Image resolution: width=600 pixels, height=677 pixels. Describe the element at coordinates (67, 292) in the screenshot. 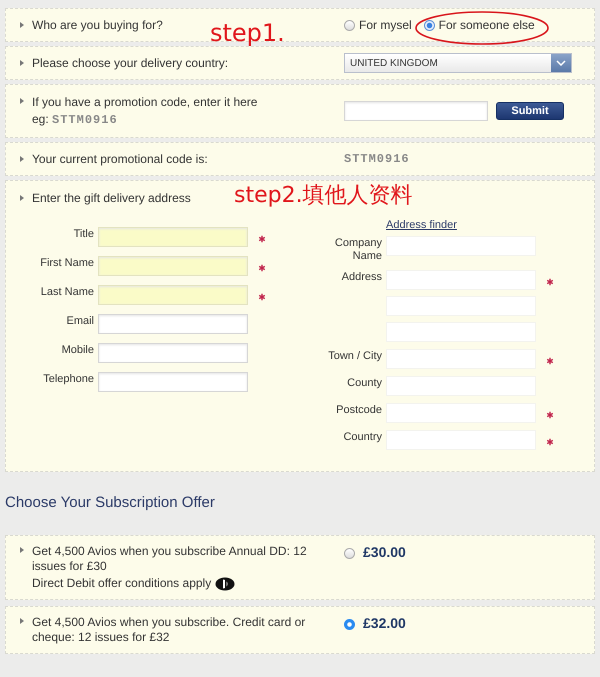

I see `field-label: Last Name` at that location.